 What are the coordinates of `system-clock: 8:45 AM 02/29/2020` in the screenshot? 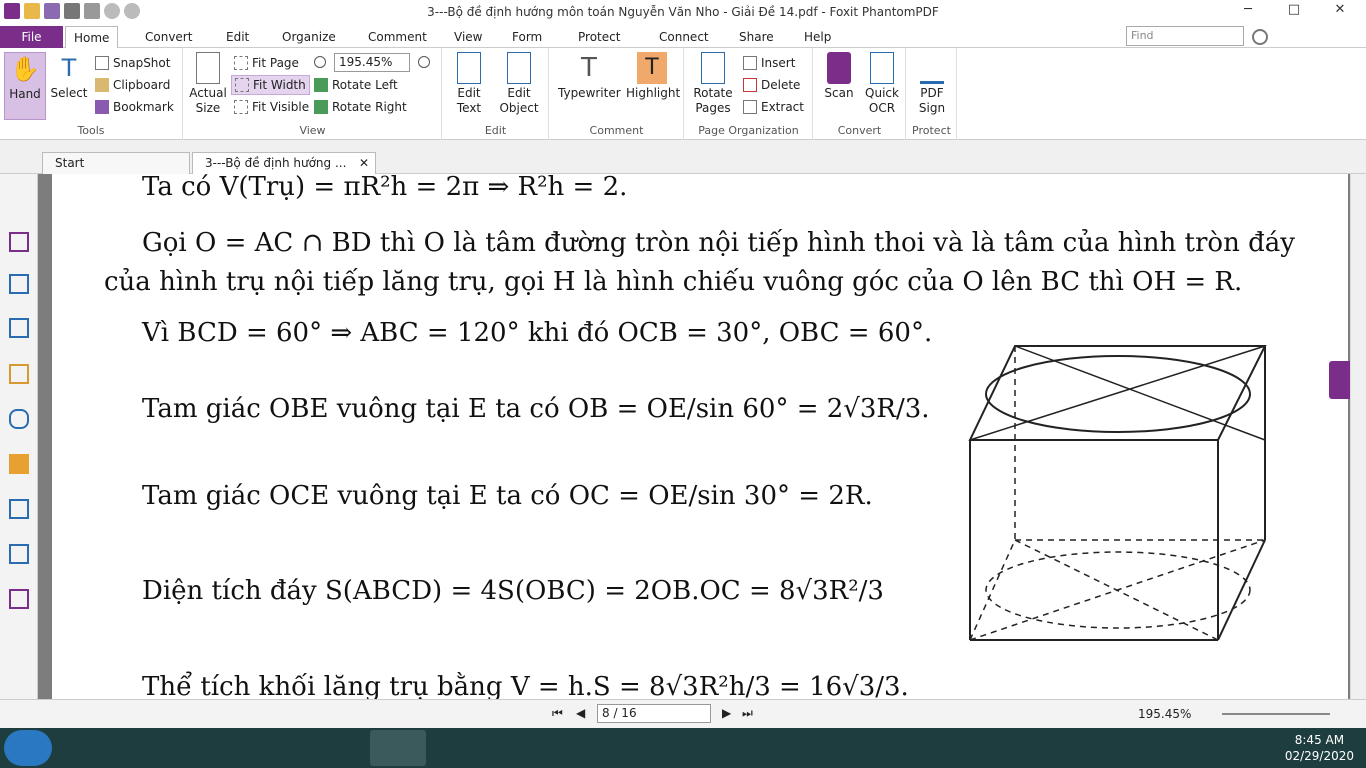 It's located at (1319, 748).